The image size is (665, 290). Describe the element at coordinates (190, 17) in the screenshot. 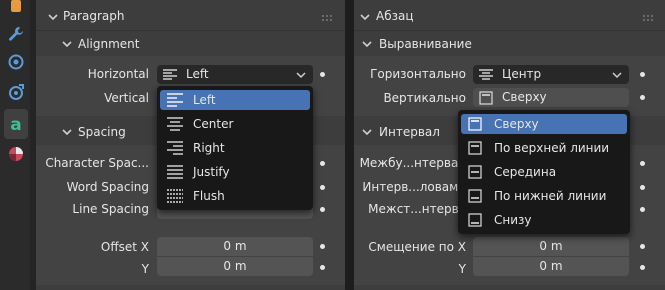

I see `paragraph-panel-header: Paragraph` at that location.